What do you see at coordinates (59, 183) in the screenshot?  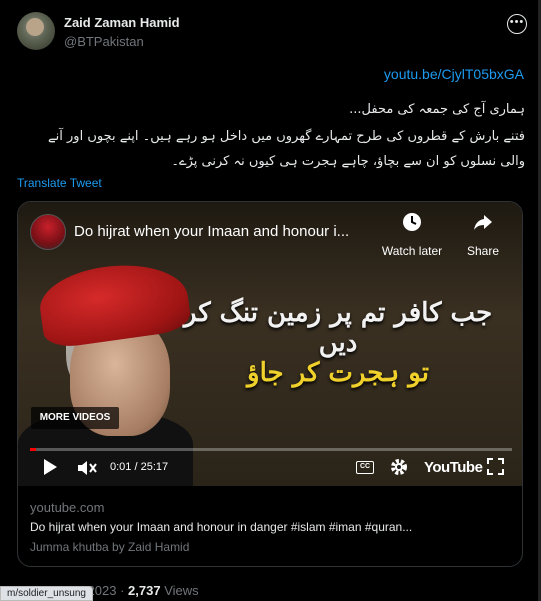 I see `translate-tweet-link: Translate Tweet` at bounding box center [59, 183].